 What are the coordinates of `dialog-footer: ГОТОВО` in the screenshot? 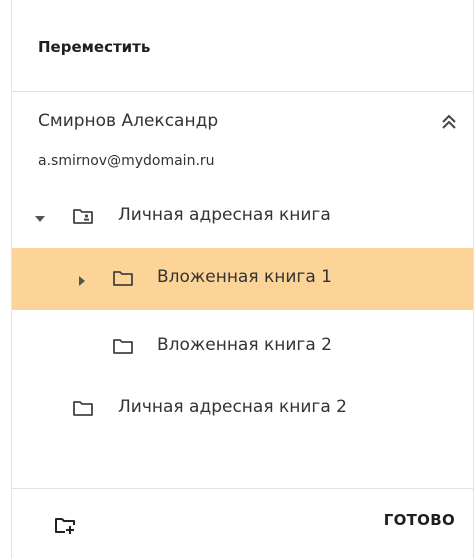 It's located at (242, 523).